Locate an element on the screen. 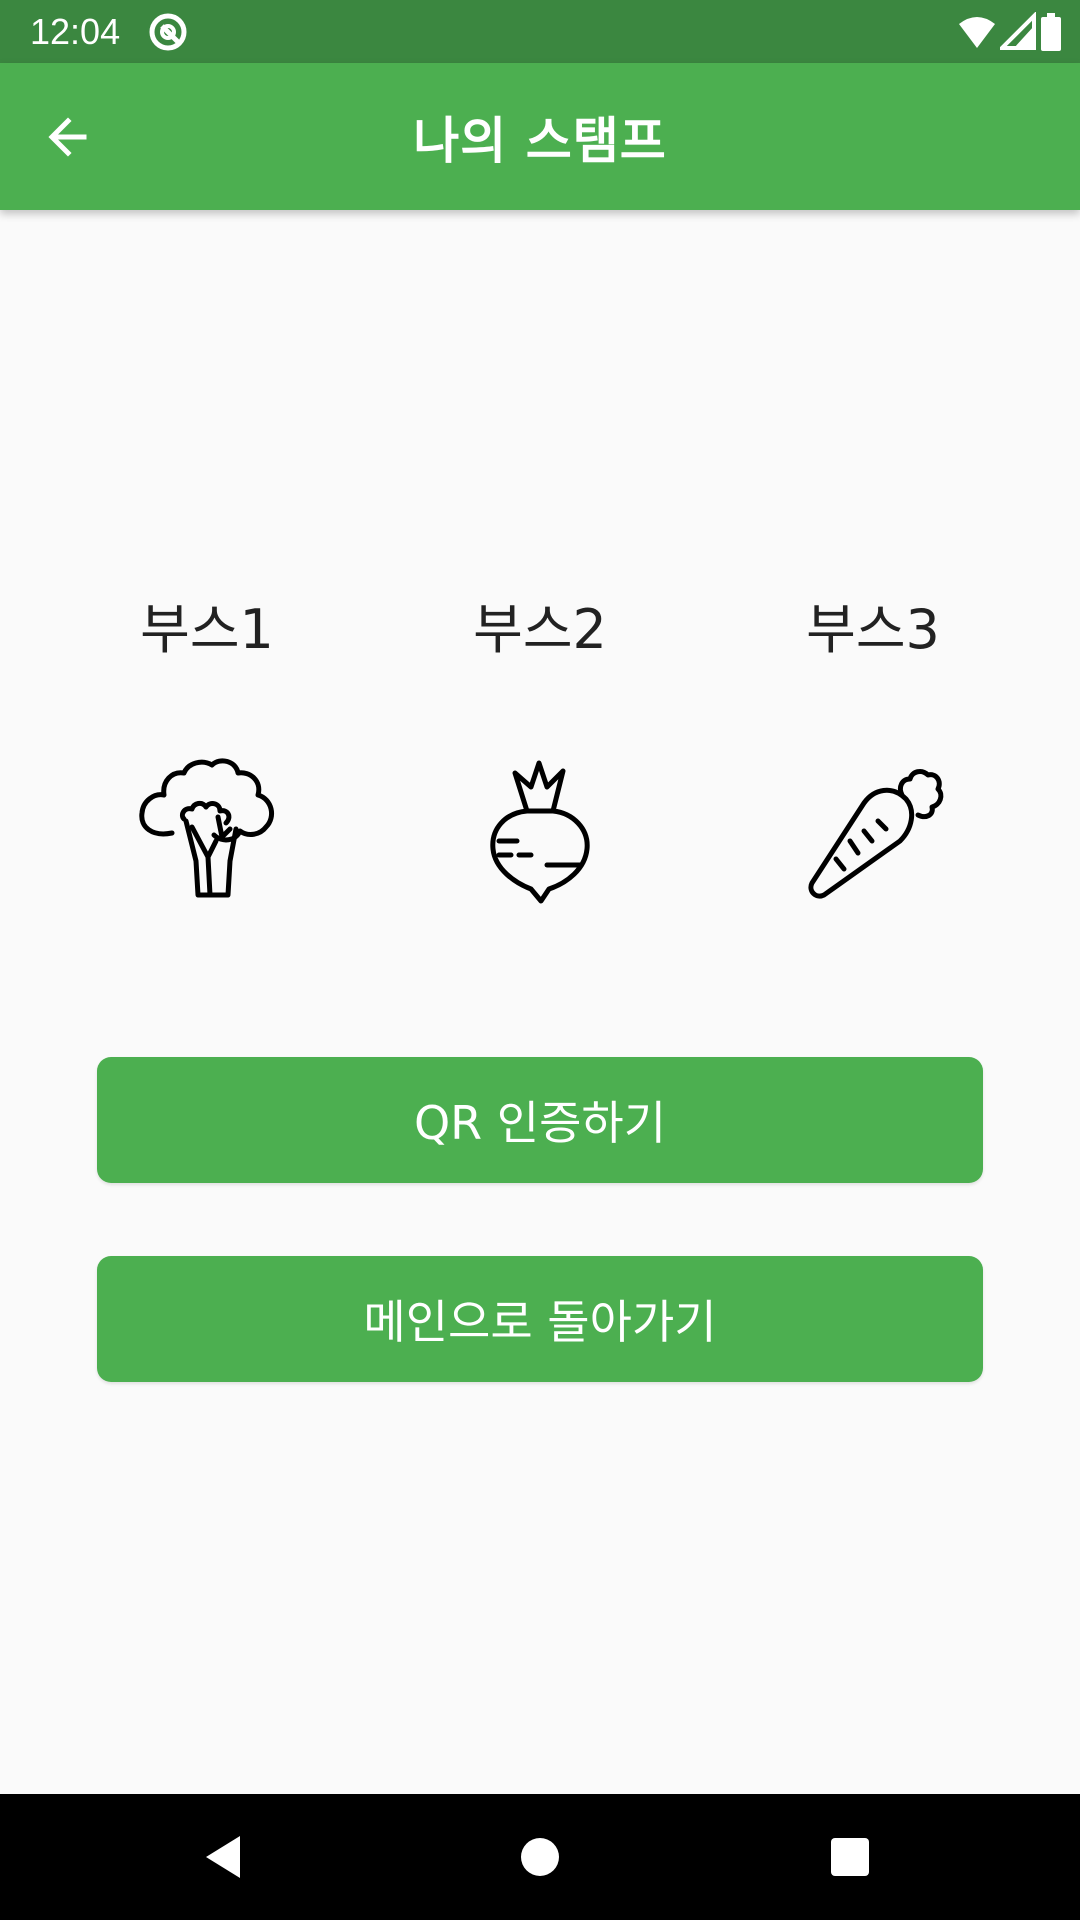 This screenshot has height=1920, width=1080. booth-1: 부스1 is located at coordinates (207, 750).